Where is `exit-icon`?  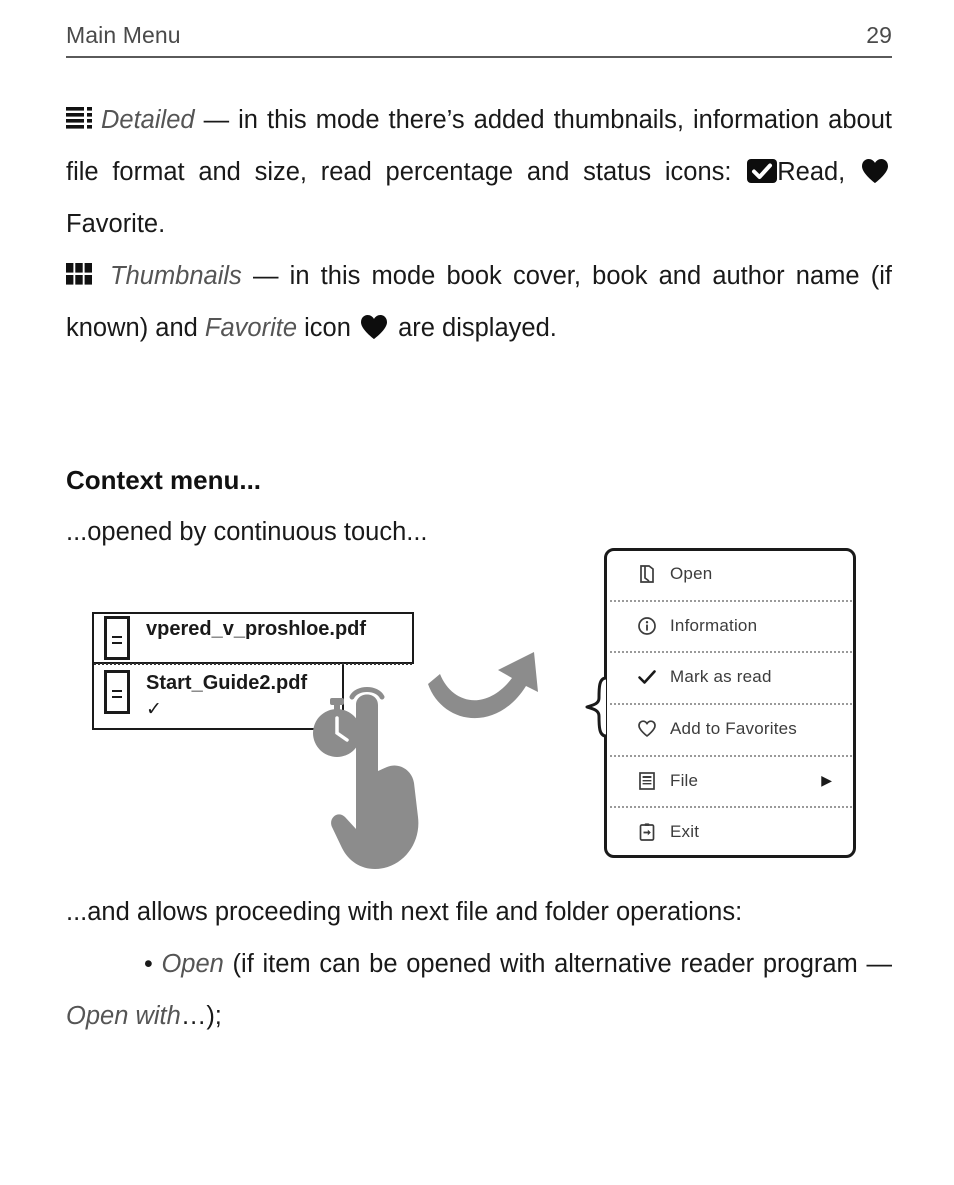 exit-icon is located at coordinates (647, 832).